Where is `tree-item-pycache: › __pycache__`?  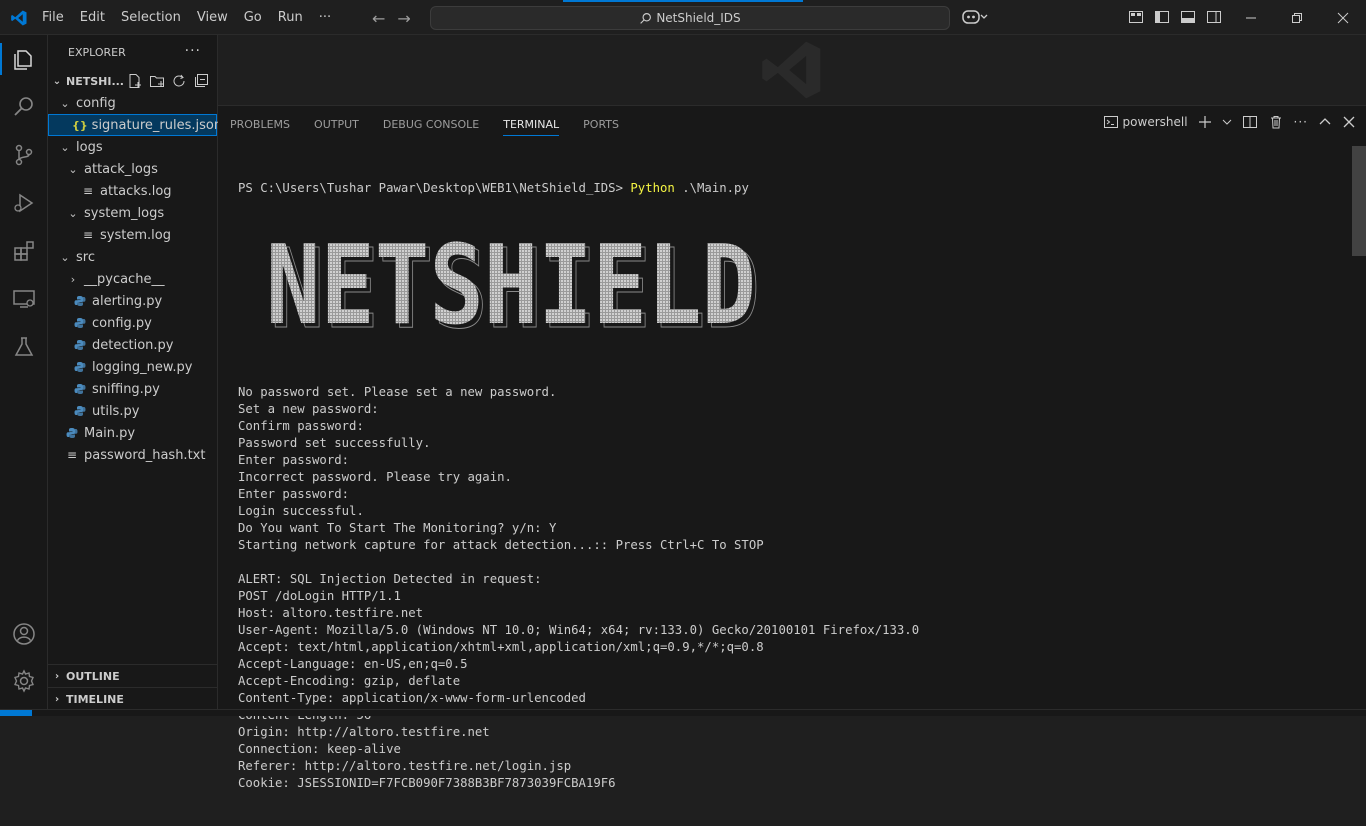 tree-item-pycache: › __pycache__ is located at coordinates (132, 279).